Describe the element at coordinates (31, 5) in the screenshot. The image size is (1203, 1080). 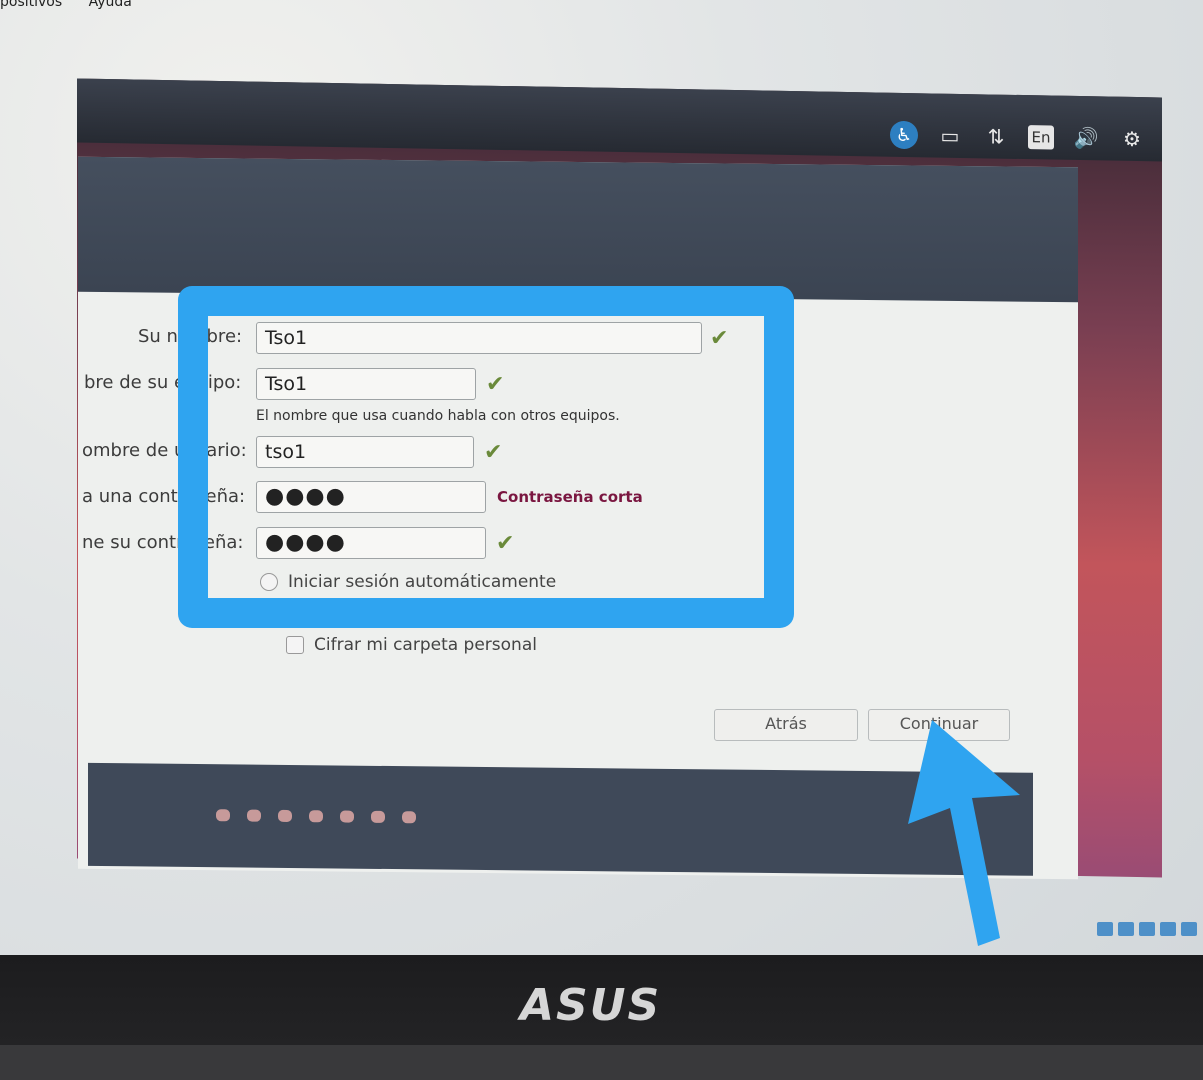
I see `menu-item-devices: positivos` at that location.